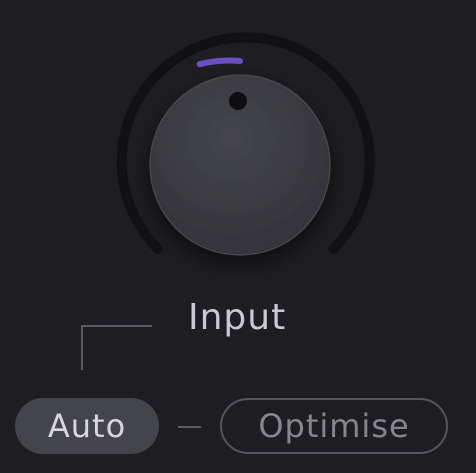 This screenshot has height=473, width=476. What do you see at coordinates (334, 426) in the screenshot?
I see `optimise-button: Optimise` at bounding box center [334, 426].